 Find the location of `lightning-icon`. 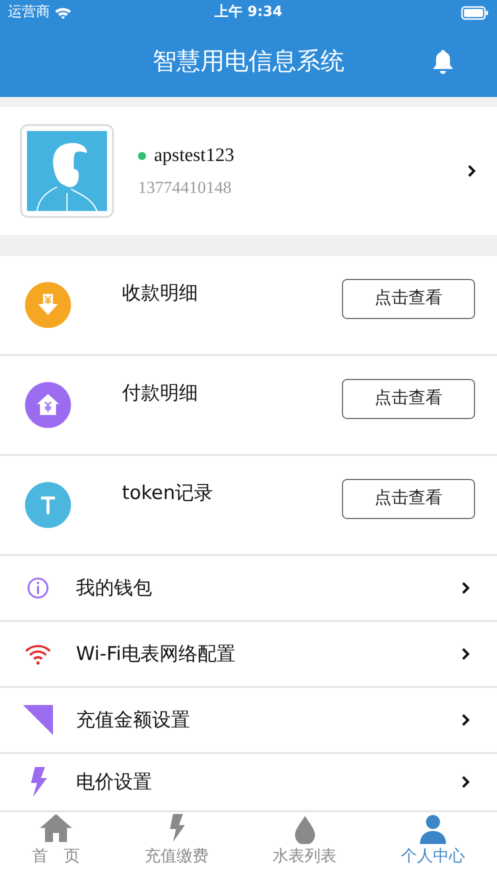

lightning-icon is located at coordinates (38, 782).